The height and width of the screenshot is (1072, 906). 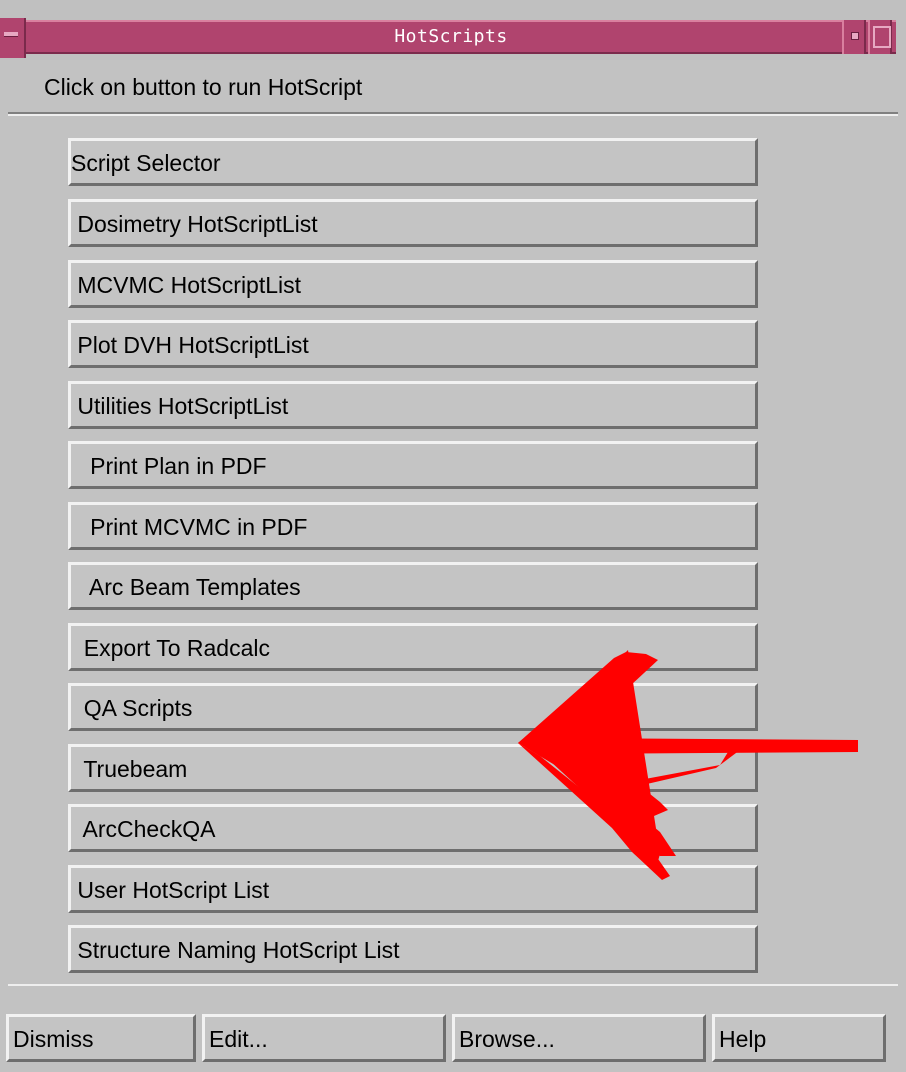 I want to click on minimize-icon, so click(x=854, y=37).